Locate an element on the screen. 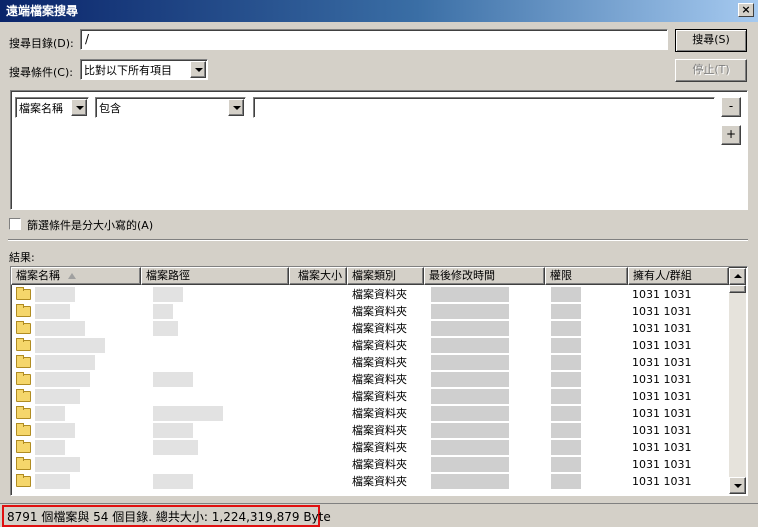 The height and width of the screenshot is (527, 758). vertical-scrollbar is located at coordinates (737, 381).